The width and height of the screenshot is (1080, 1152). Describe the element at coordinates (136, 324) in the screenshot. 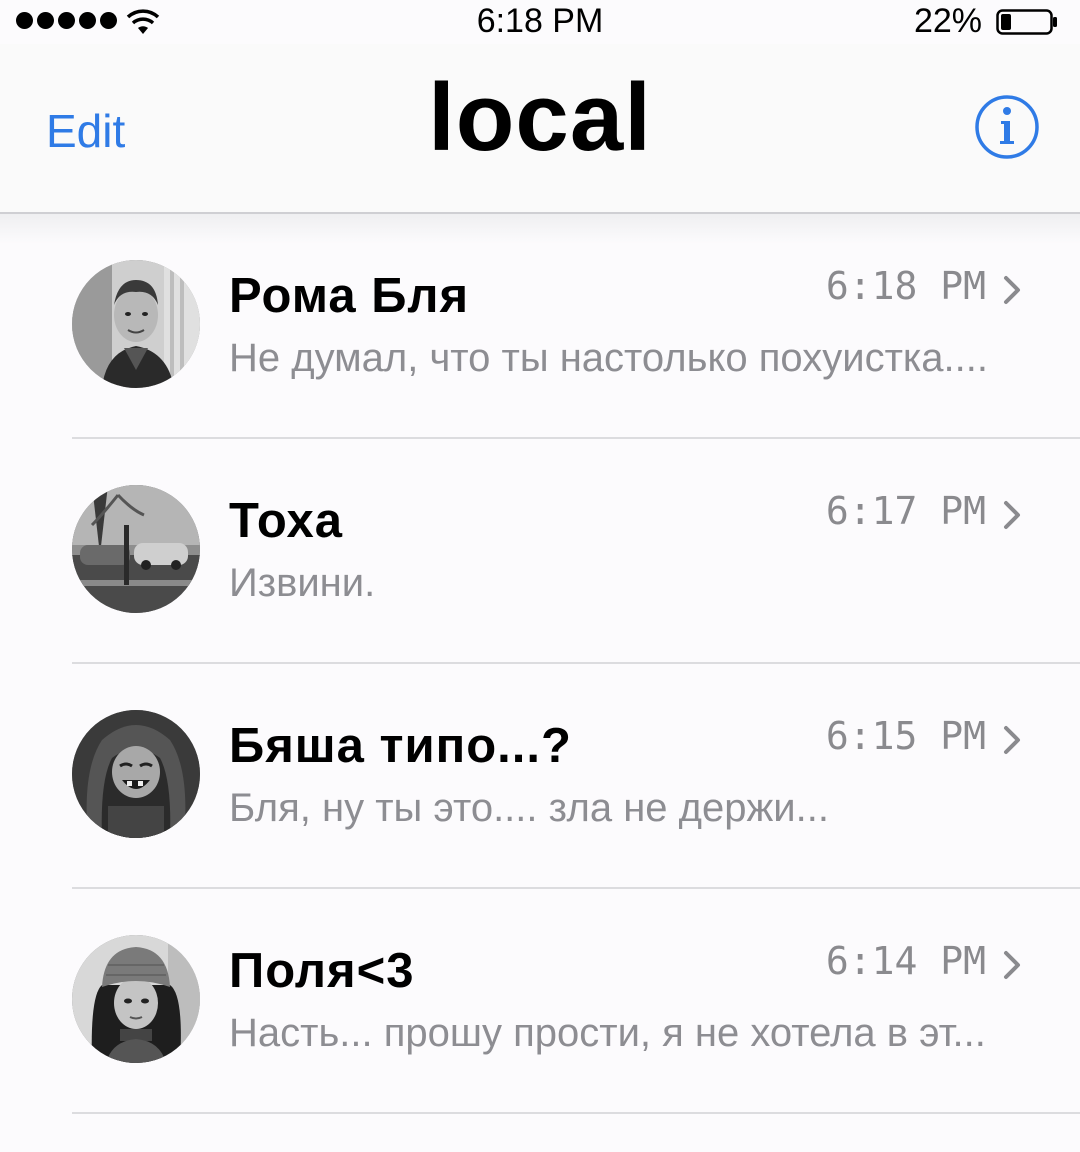

I see `avatar-boy-icon` at that location.